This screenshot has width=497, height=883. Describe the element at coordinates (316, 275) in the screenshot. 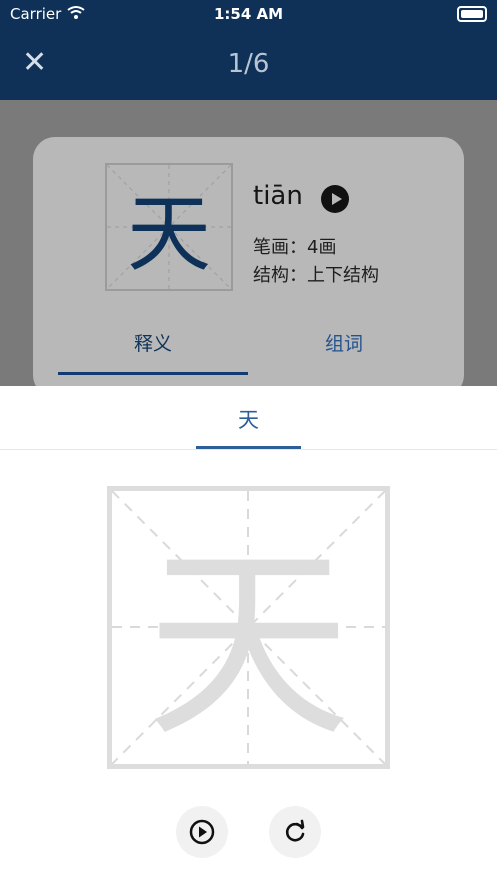

I see `structure-type: 结构：上下结构` at that location.